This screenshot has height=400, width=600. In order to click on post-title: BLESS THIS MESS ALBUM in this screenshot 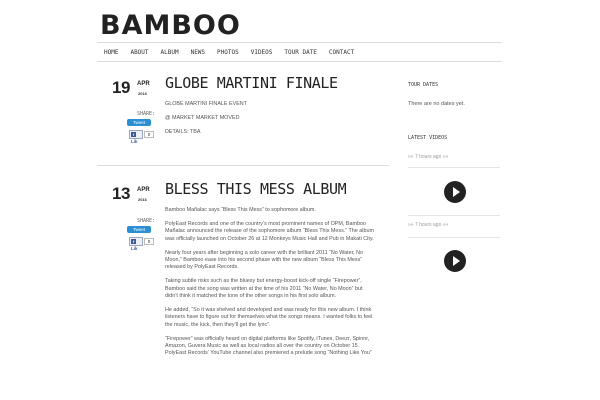, I will do `click(256, 189)`.